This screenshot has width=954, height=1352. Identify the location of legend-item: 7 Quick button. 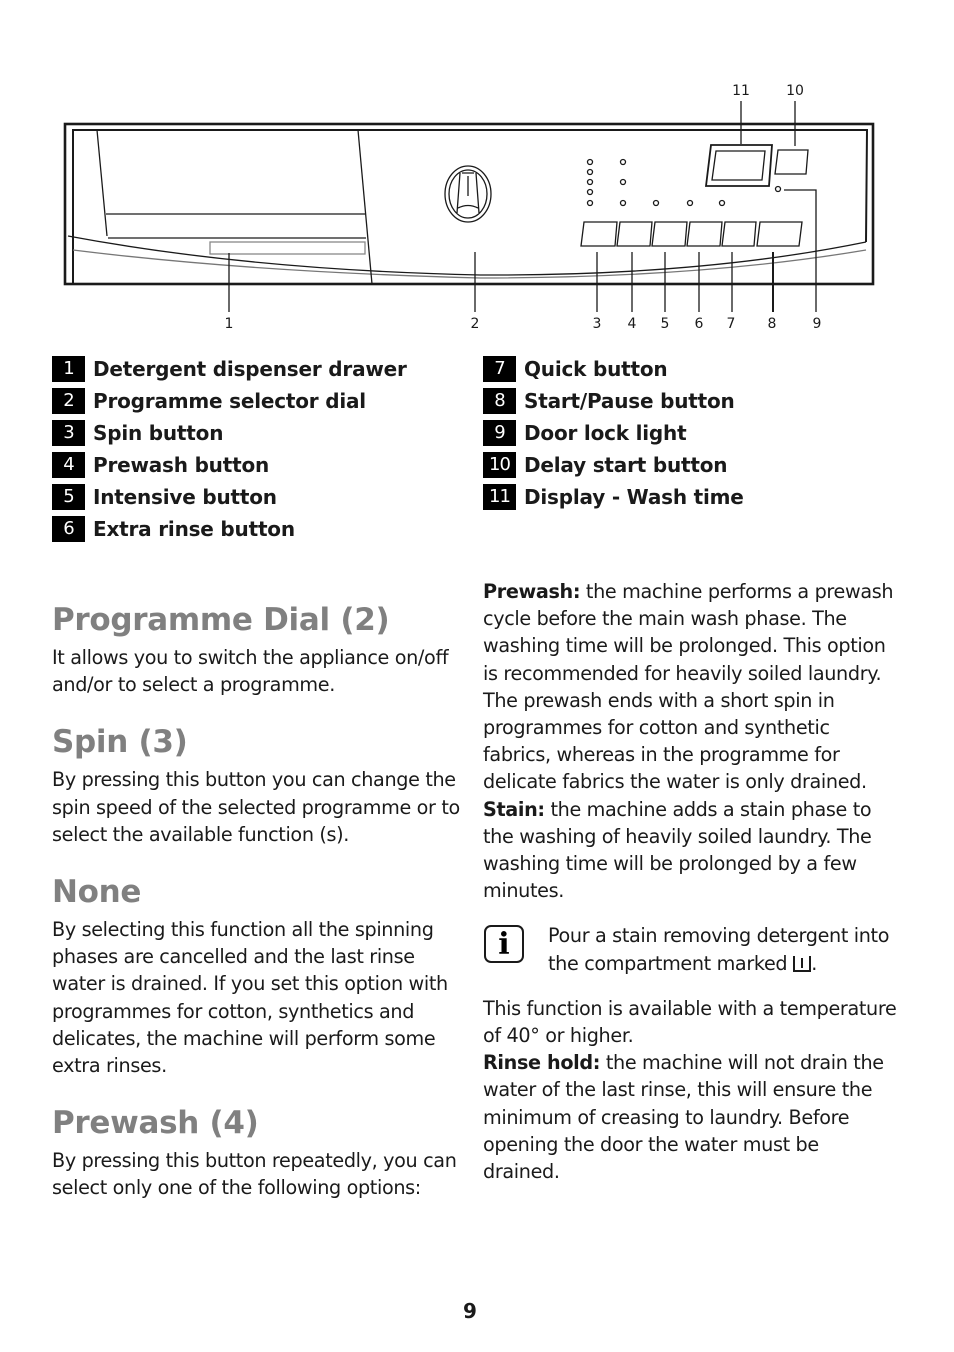
(613, 369).